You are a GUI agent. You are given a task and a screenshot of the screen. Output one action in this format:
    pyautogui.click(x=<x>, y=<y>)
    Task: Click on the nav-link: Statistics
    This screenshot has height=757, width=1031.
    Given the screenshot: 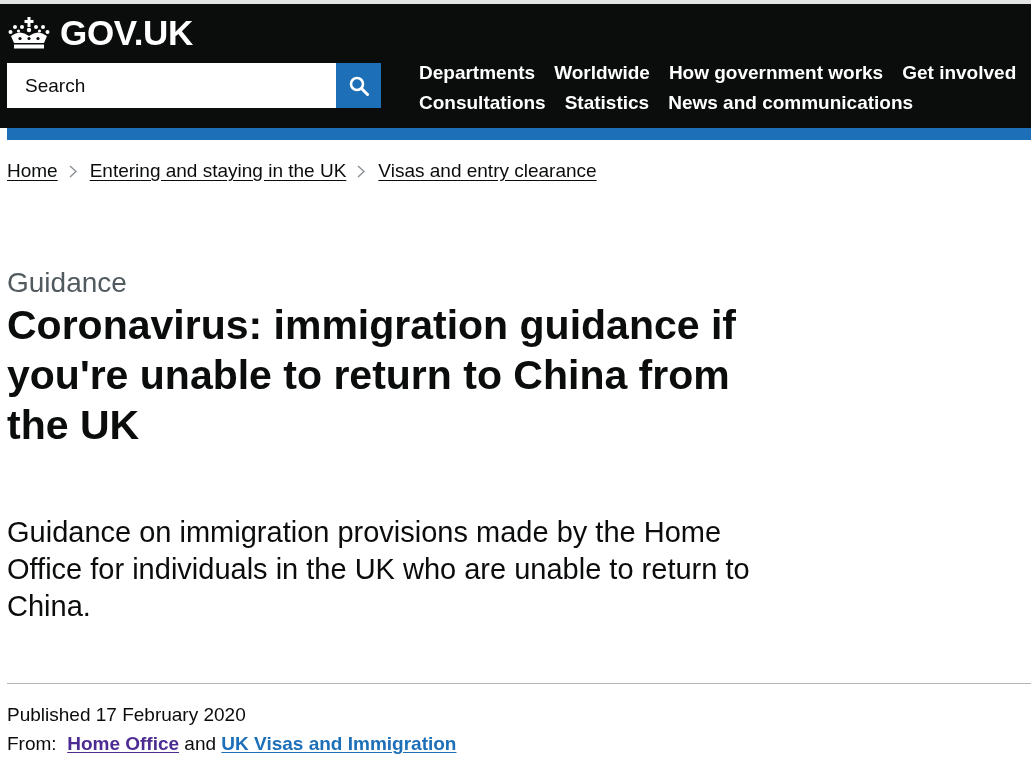 What is the action you would take?
    pyautogui.click(x=607, y=102)
    